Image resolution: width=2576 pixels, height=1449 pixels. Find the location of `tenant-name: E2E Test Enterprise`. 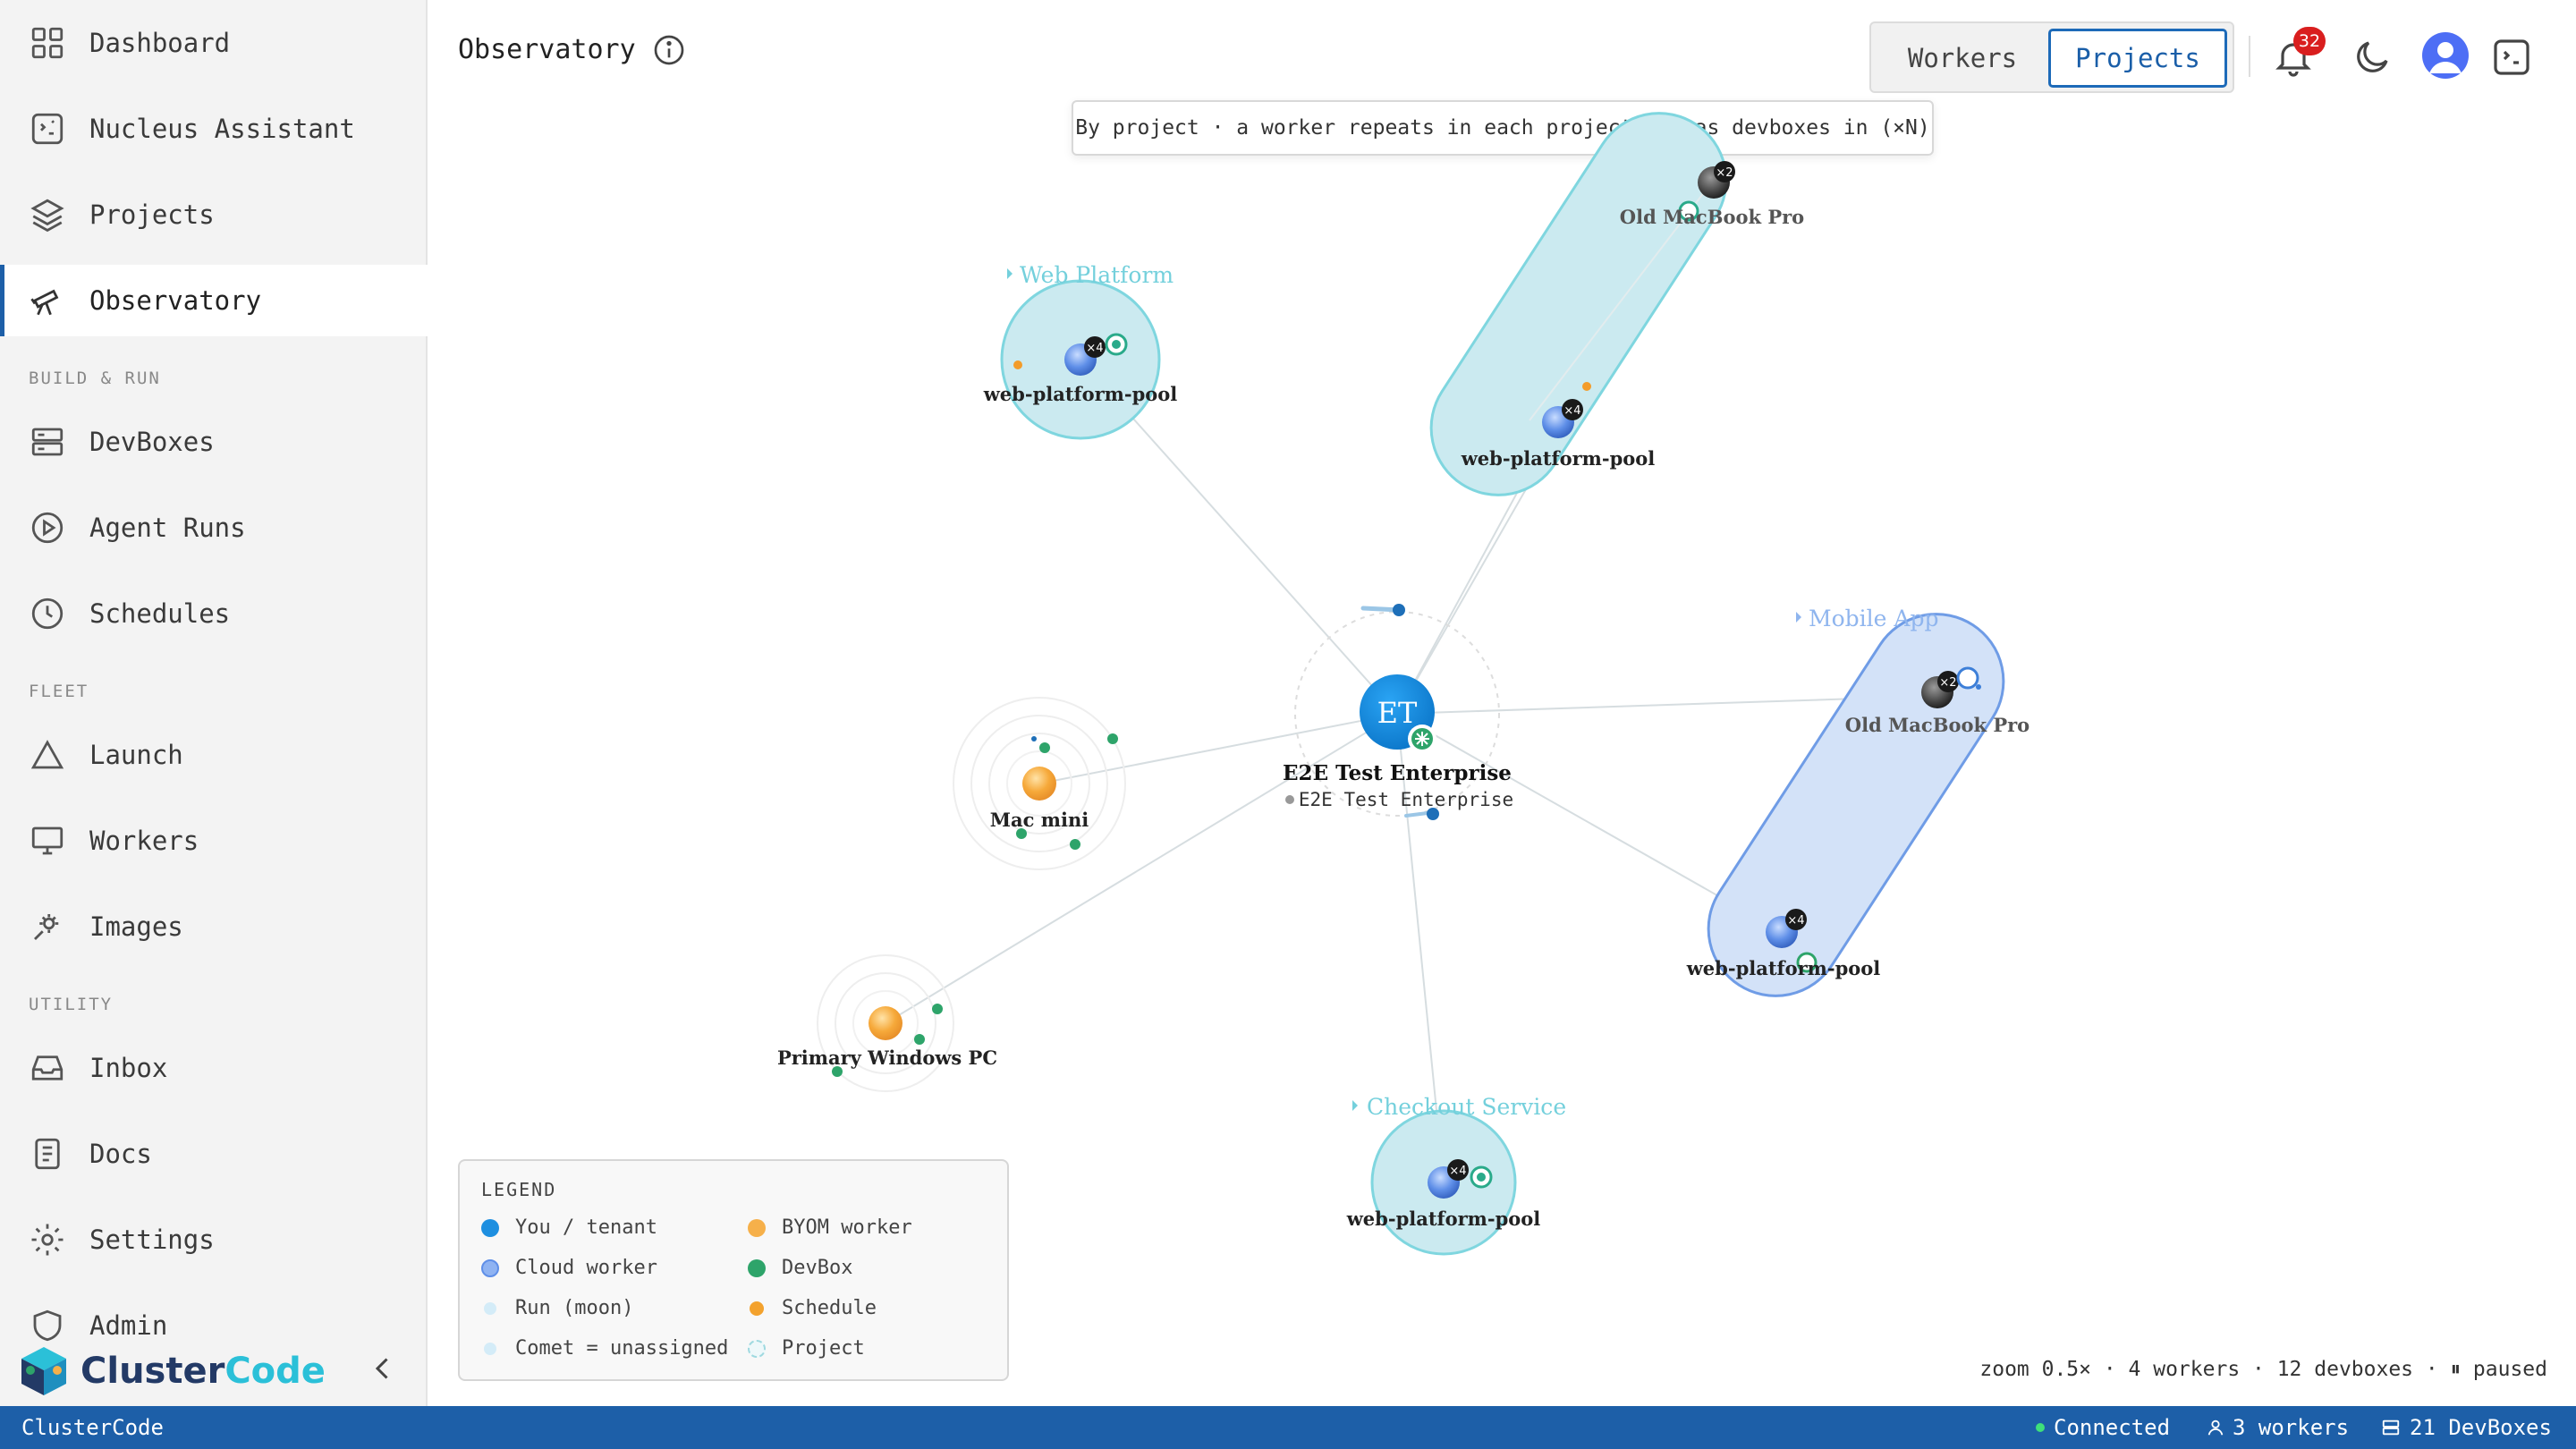

tenant-name: E2E Test Enterprise is located at coordinates (1397, 773).